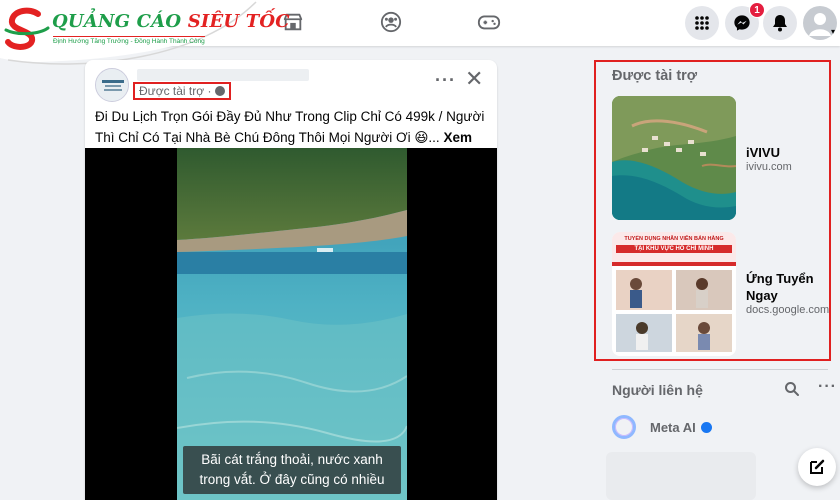 This screenshot has height=500, width=840. What do you see at coordinates (445, 80) in the screenshot?
I see `more-options-icon: ···` at bounding box center [445, 80].